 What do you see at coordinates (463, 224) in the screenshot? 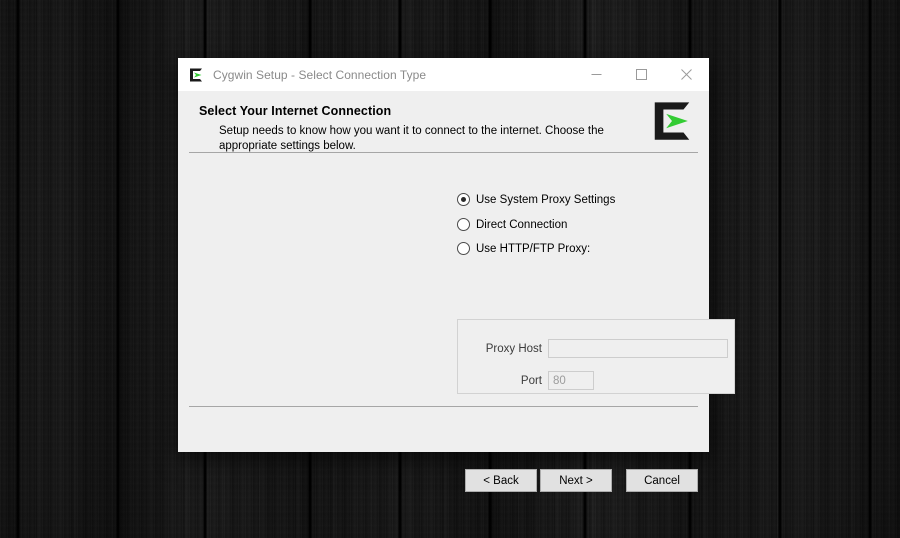
I see `radio-indicator-direct-connection` at bounding box center [463, 224].